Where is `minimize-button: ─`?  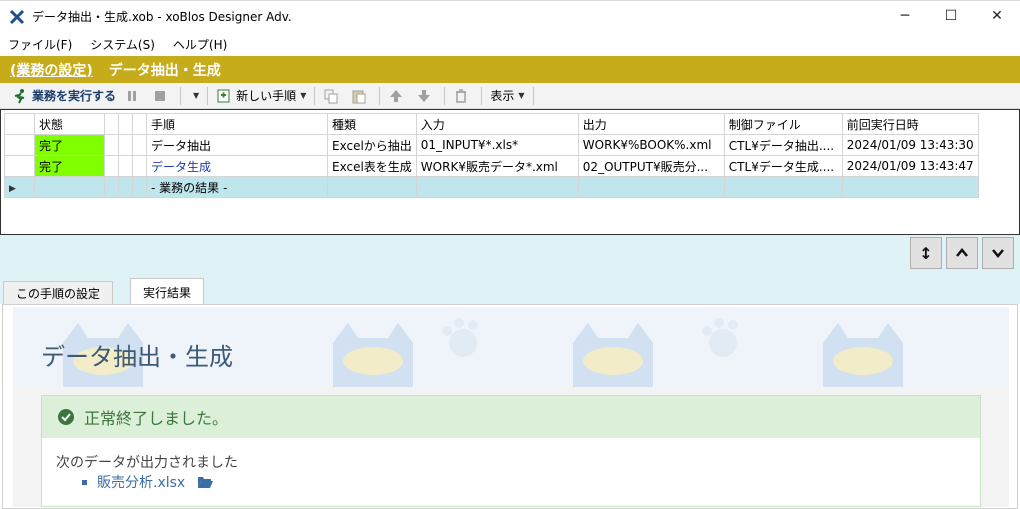
minimize-button: ─ is located at coordinates (905, 16).